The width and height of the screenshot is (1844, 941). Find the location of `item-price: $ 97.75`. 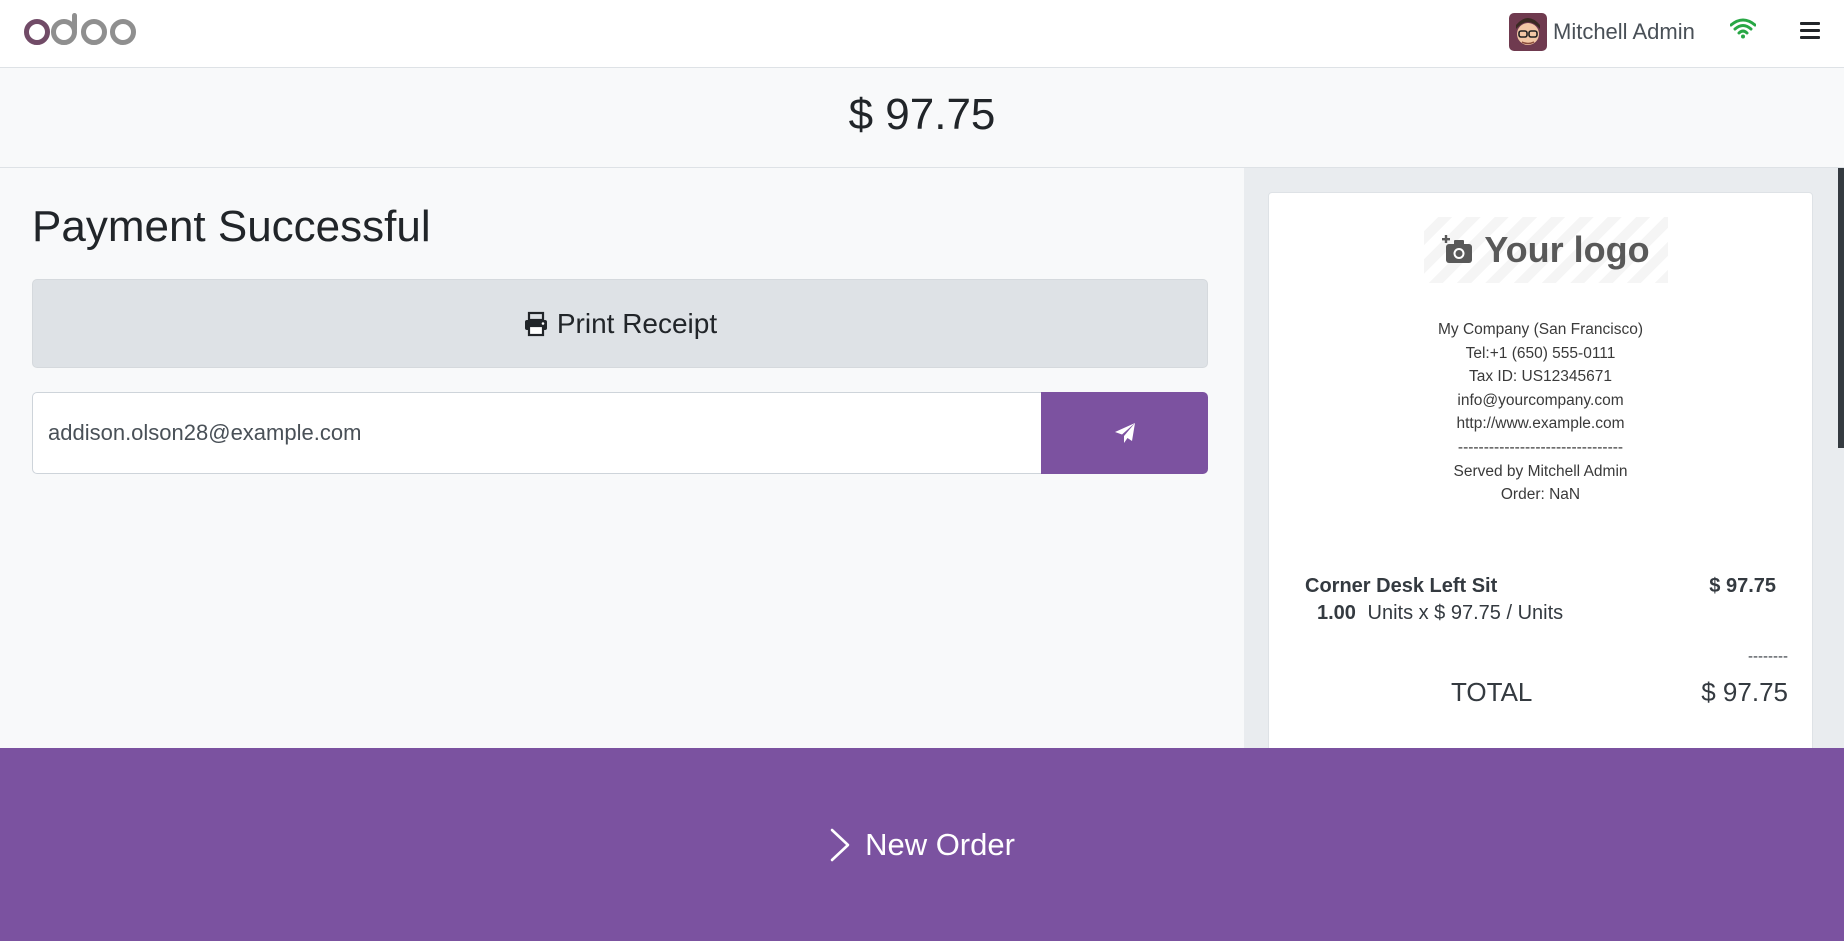

item-price: $ 97.75 is located at coordinates (1742, 586).